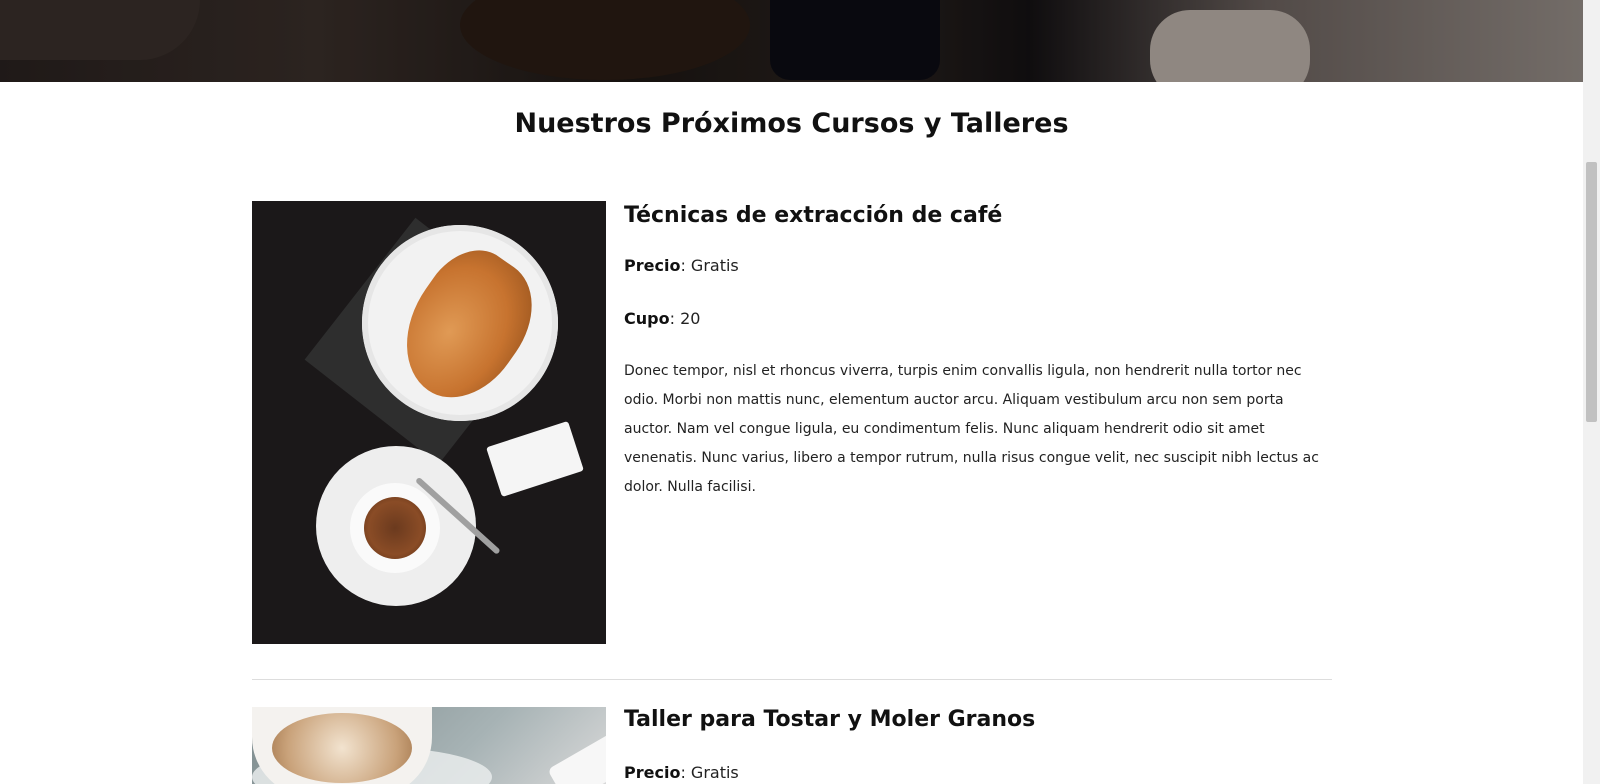 The image size is (1600, 784). I want to click on quota-label: Cupo, so click(647, 318).